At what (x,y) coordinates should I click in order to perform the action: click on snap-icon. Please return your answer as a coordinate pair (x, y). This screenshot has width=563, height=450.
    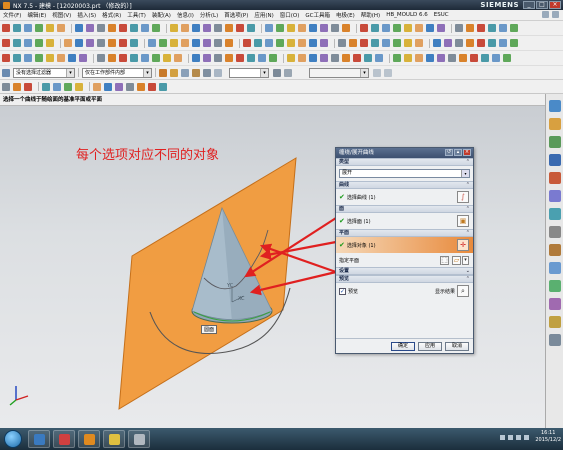
    Looking at the image, I should click on (196, 72).